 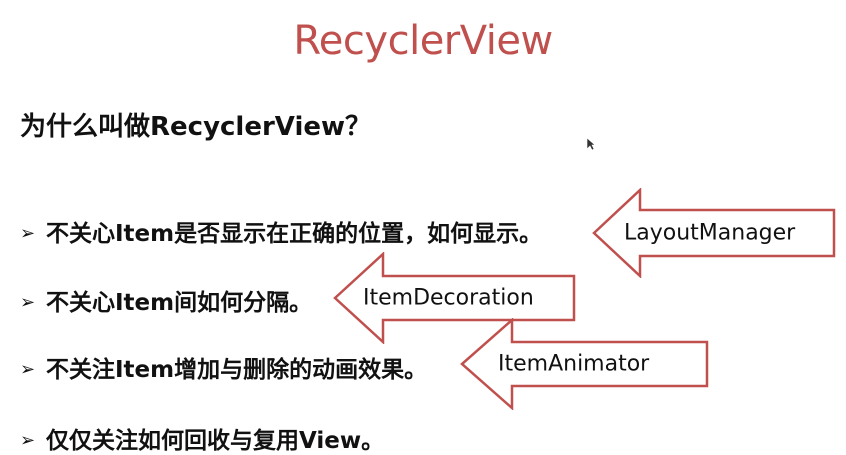 What do you see at coordinates (215, 441) in the screenshot?
I see `bullet-text: 仅仅关注如何回收与复用View。` at bounding box center [215, 441].